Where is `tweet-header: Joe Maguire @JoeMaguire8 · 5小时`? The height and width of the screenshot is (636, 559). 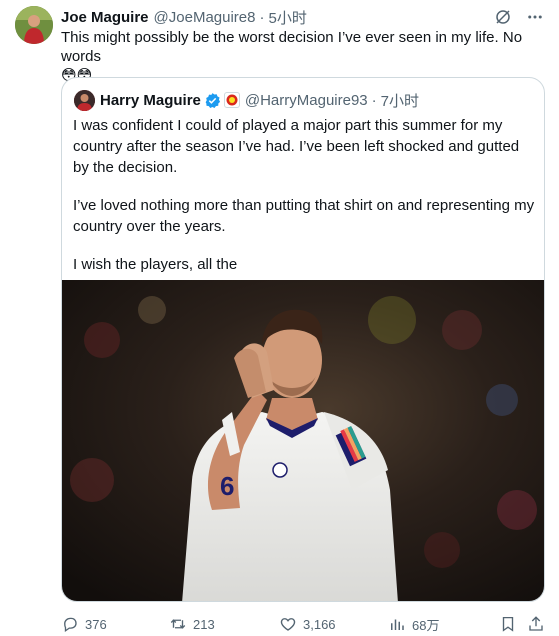 tweet-header: Joe Maguire @JoeMaguire8 · 5小时 is located at coordinates (302, 17).